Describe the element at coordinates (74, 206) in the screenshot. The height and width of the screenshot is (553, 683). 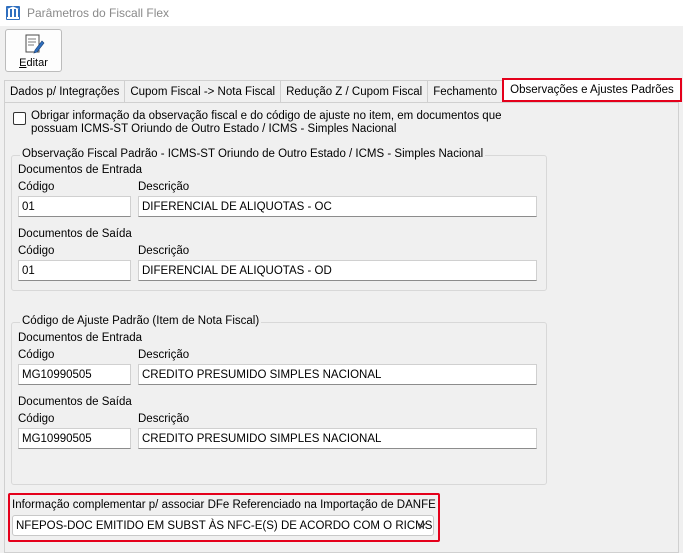
I see `obs-entrada-codigo-field: 01` at that location.